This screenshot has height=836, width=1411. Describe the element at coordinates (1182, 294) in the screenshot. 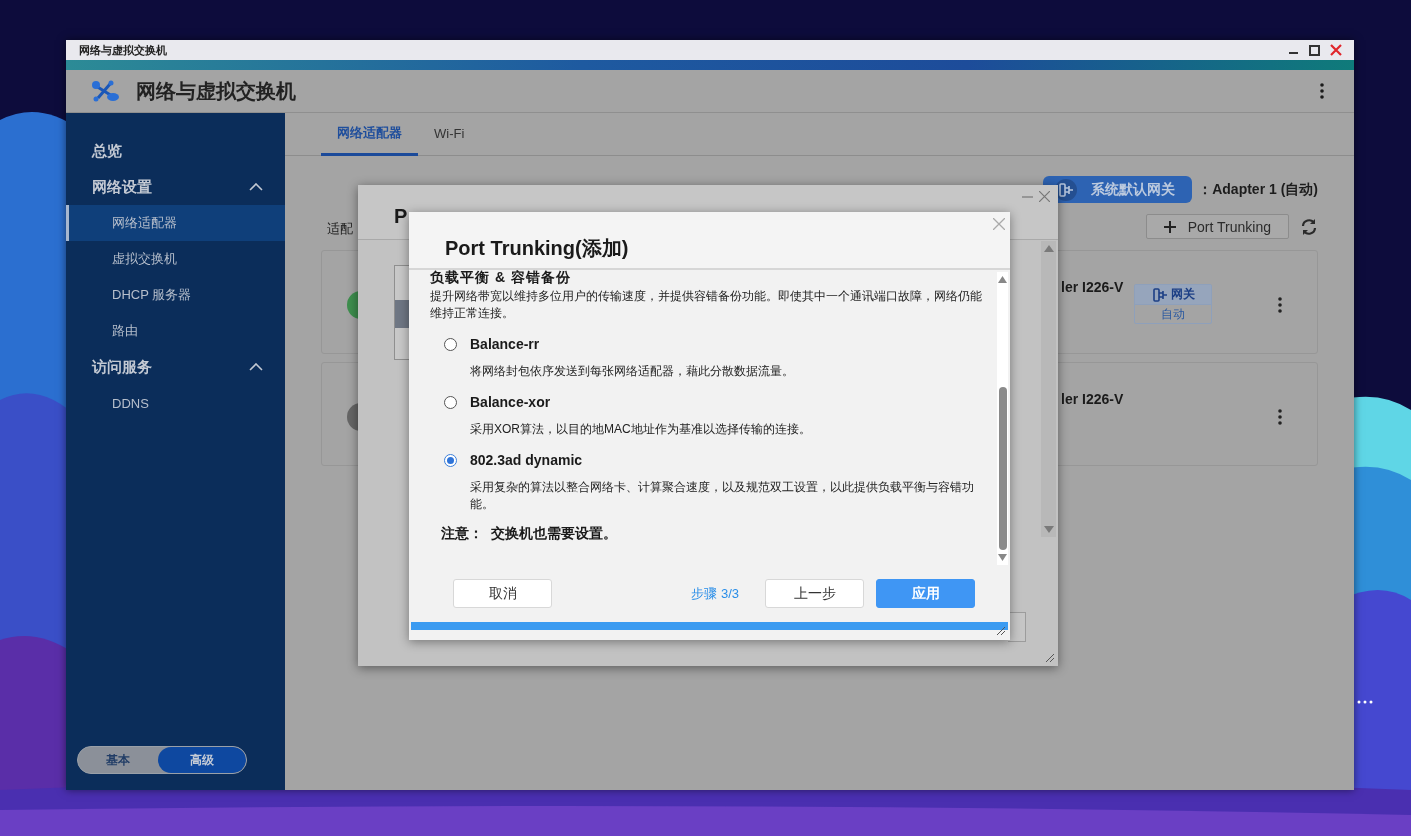

I see `badge-title: 网关` at that location.